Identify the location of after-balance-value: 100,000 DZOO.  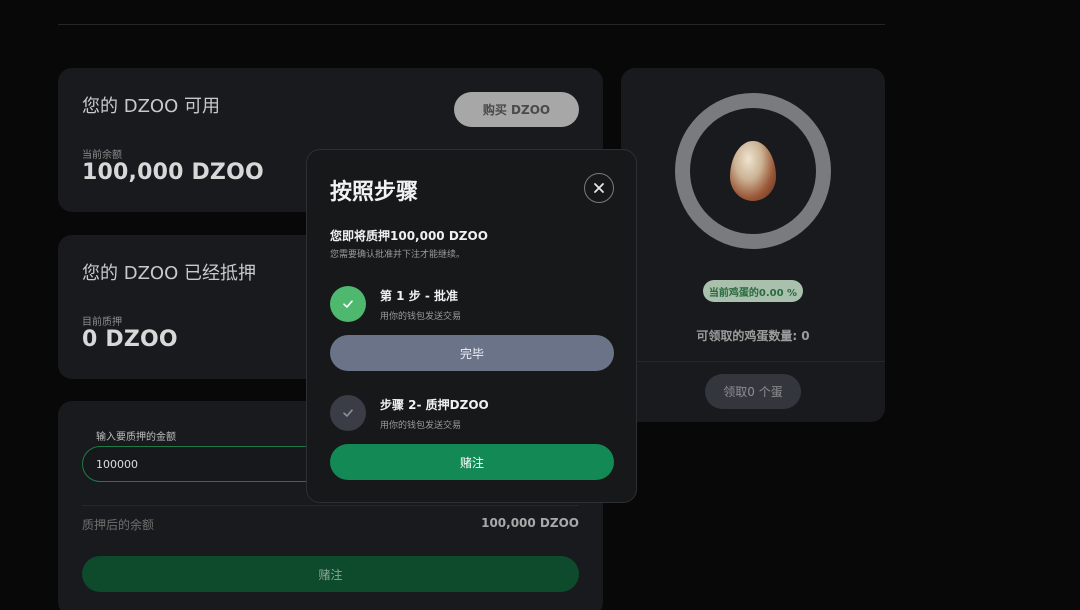
(530, 523).